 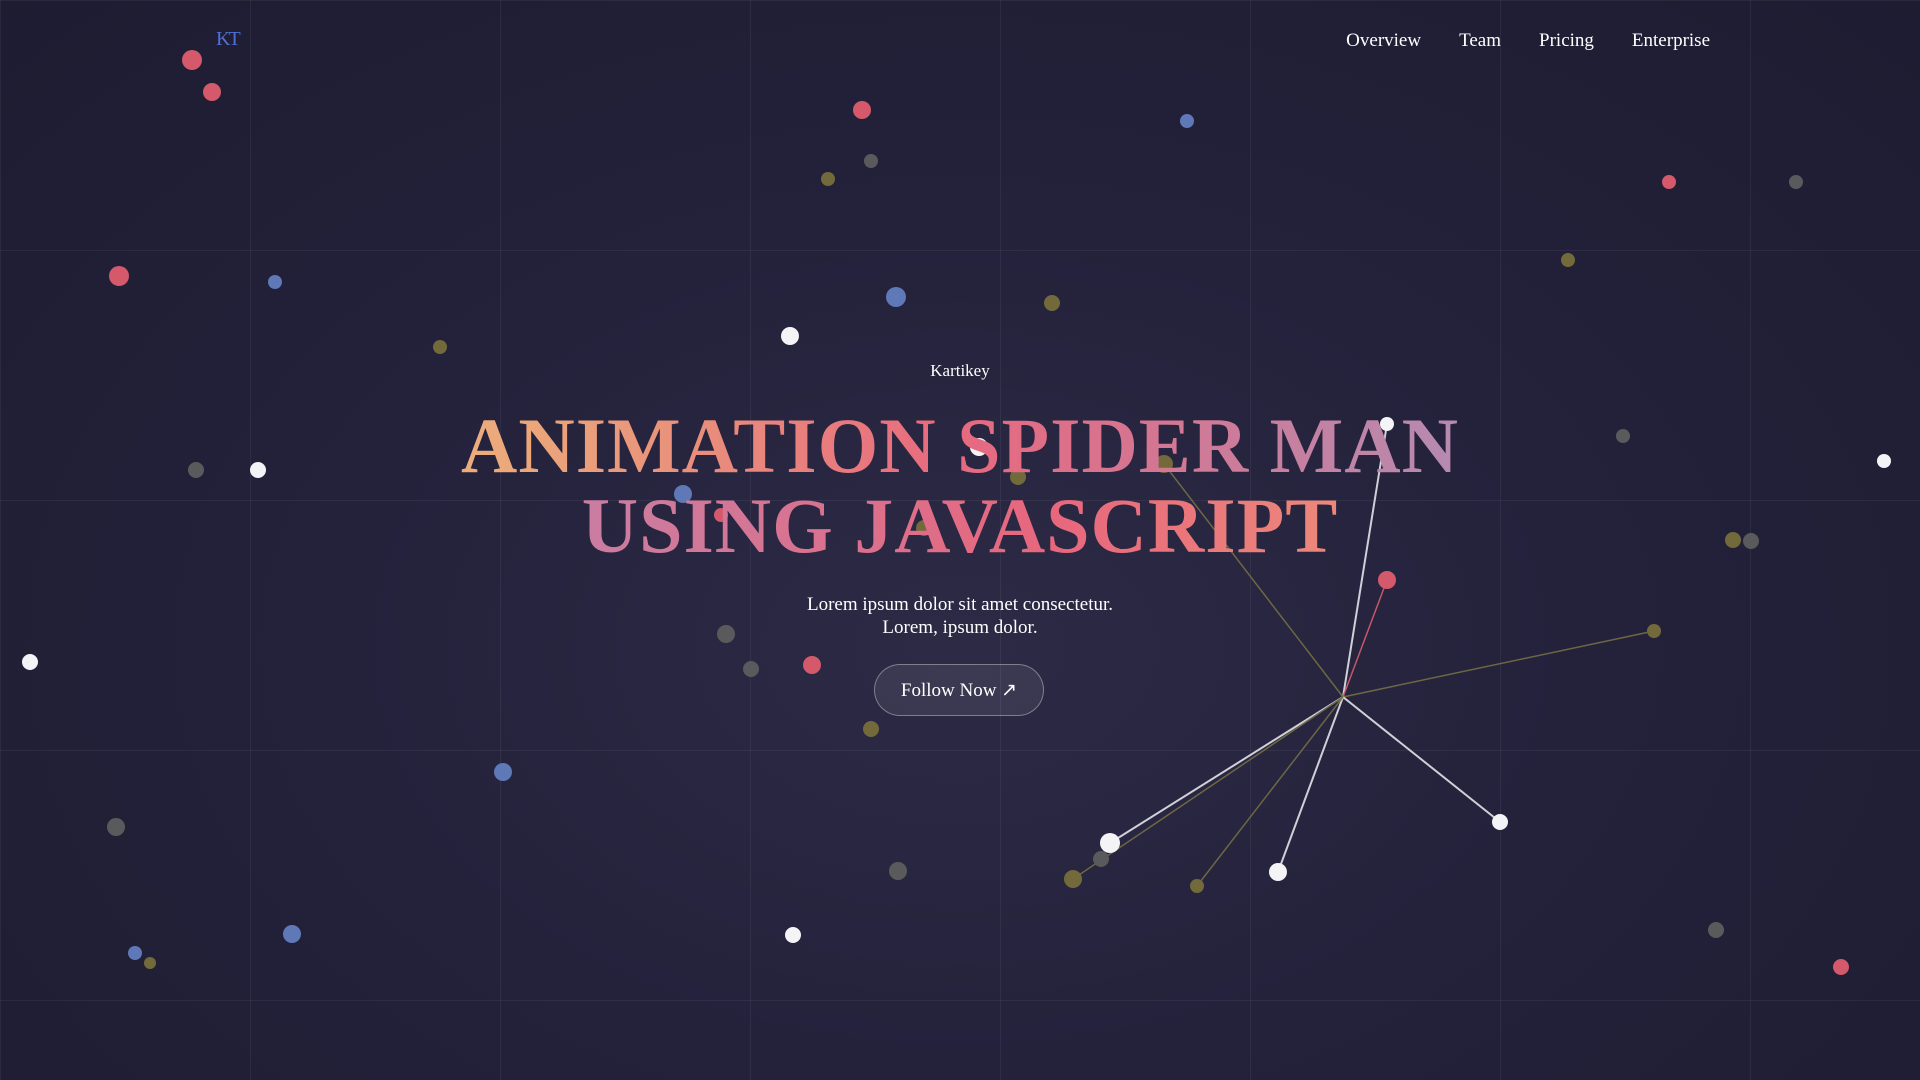 What do you see at coordinates (1528, 41) in the screenshot?
I see `top-nav: Overview Team Pricing Enterprise` at bounding box center [1528, 41].